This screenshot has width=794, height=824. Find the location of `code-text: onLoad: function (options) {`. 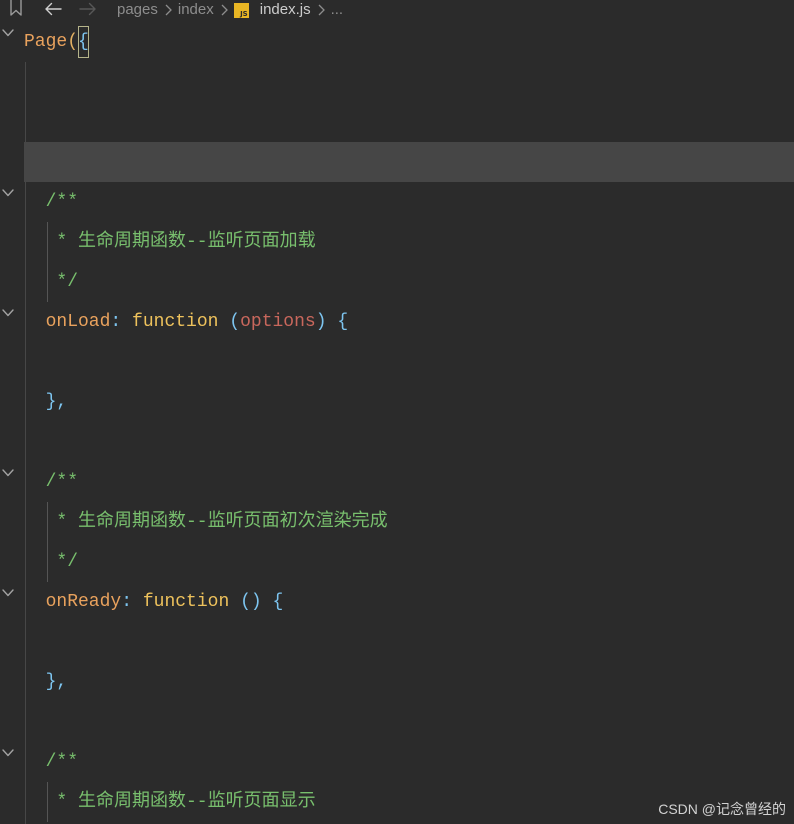

code-text: onLoad: function (options) { is located at coordinates (409, 322).